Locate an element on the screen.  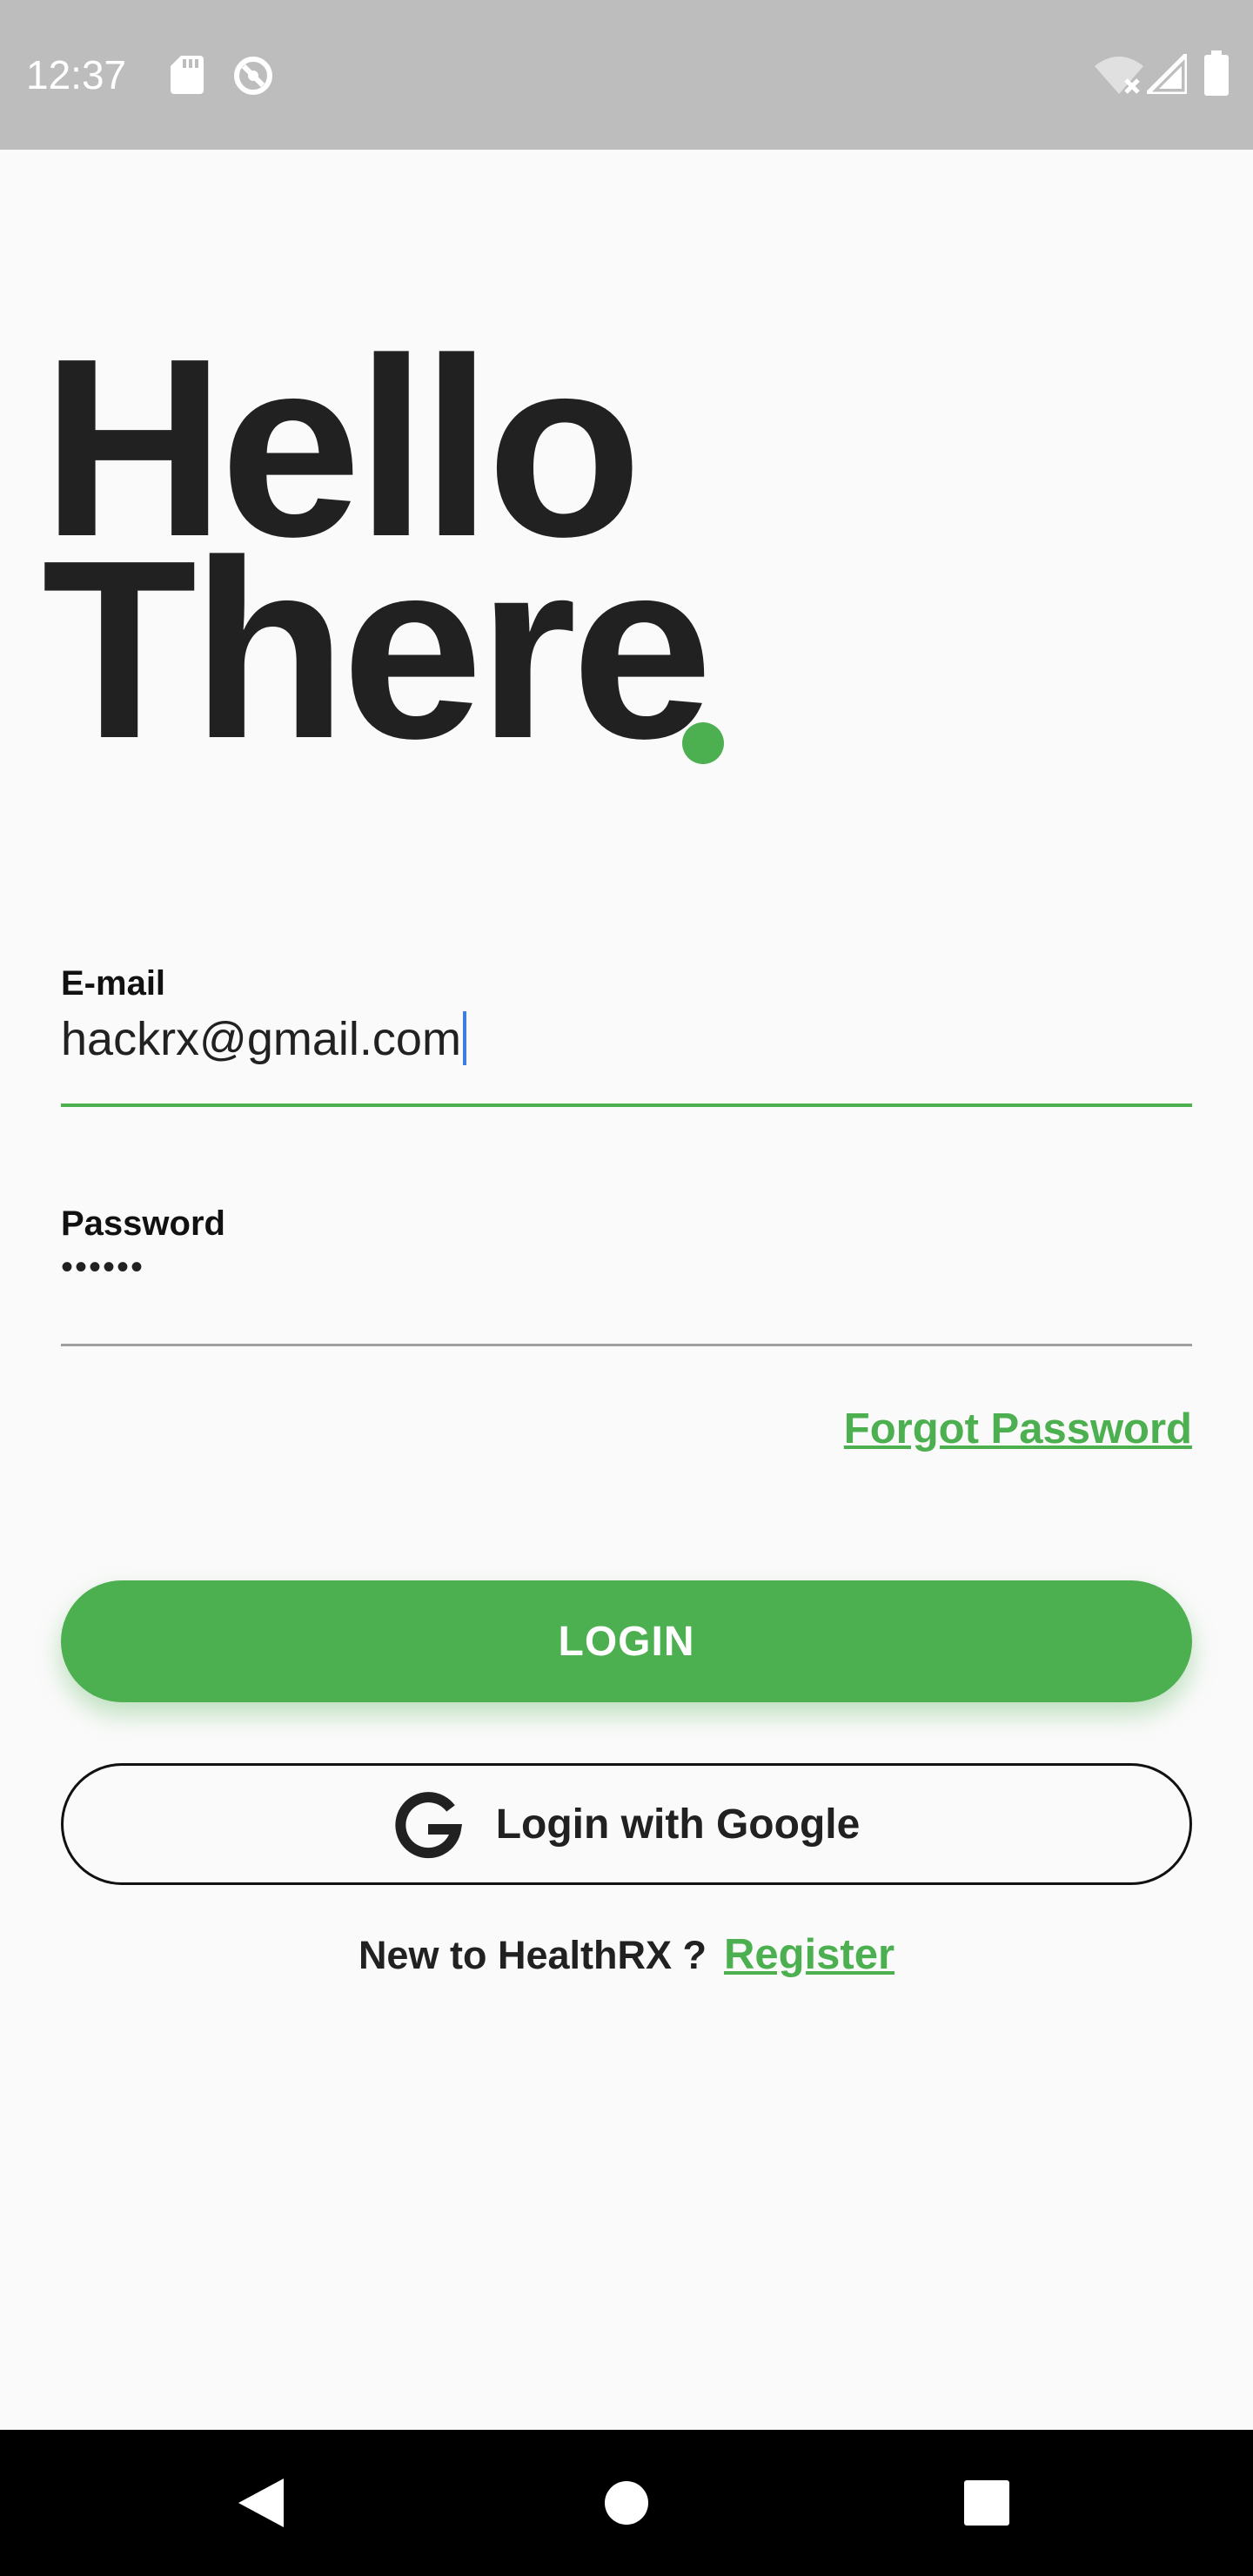
accent-dot is located at coordinates (703, 743).